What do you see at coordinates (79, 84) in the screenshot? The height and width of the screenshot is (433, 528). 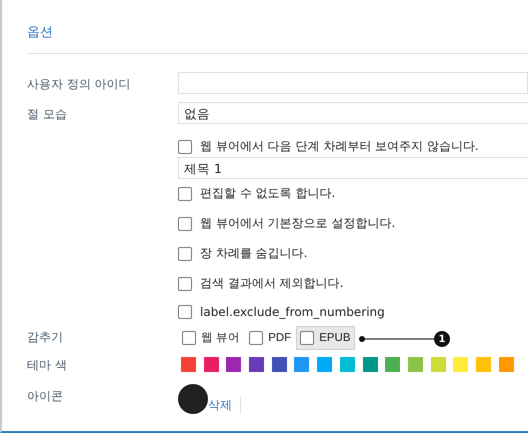 I see `field-label: 사용자 정의 아이디` at bounding box center [79, 84].